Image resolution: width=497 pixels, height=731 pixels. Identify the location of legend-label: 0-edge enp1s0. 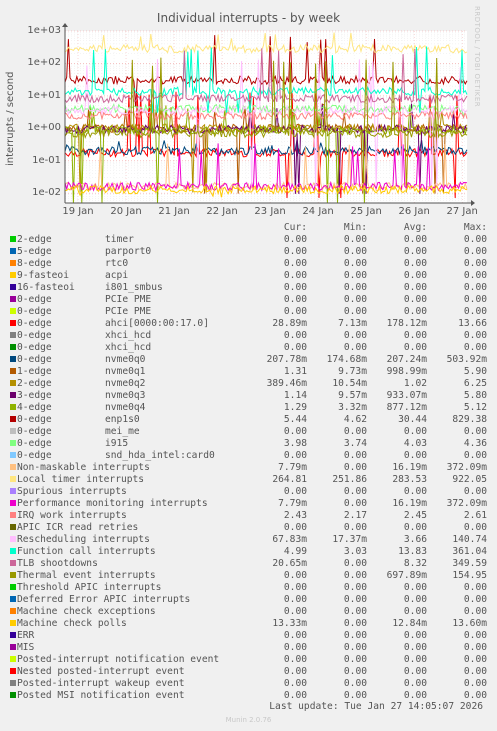
(133, 420).